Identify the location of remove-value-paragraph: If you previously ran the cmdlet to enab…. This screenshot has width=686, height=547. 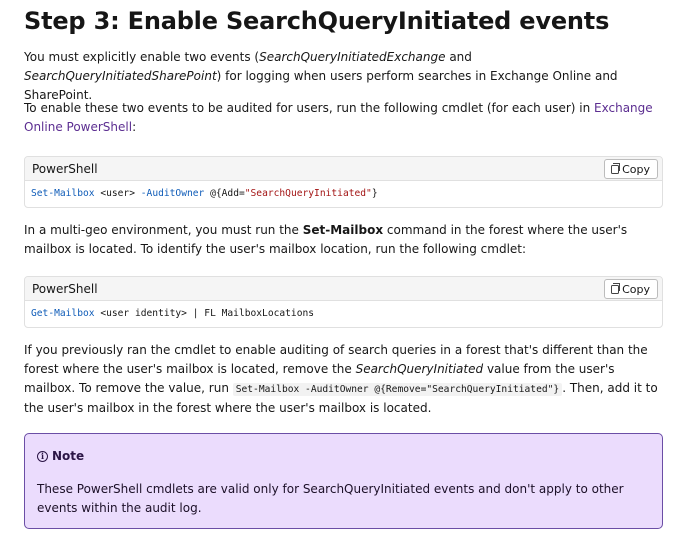
(341, 379).